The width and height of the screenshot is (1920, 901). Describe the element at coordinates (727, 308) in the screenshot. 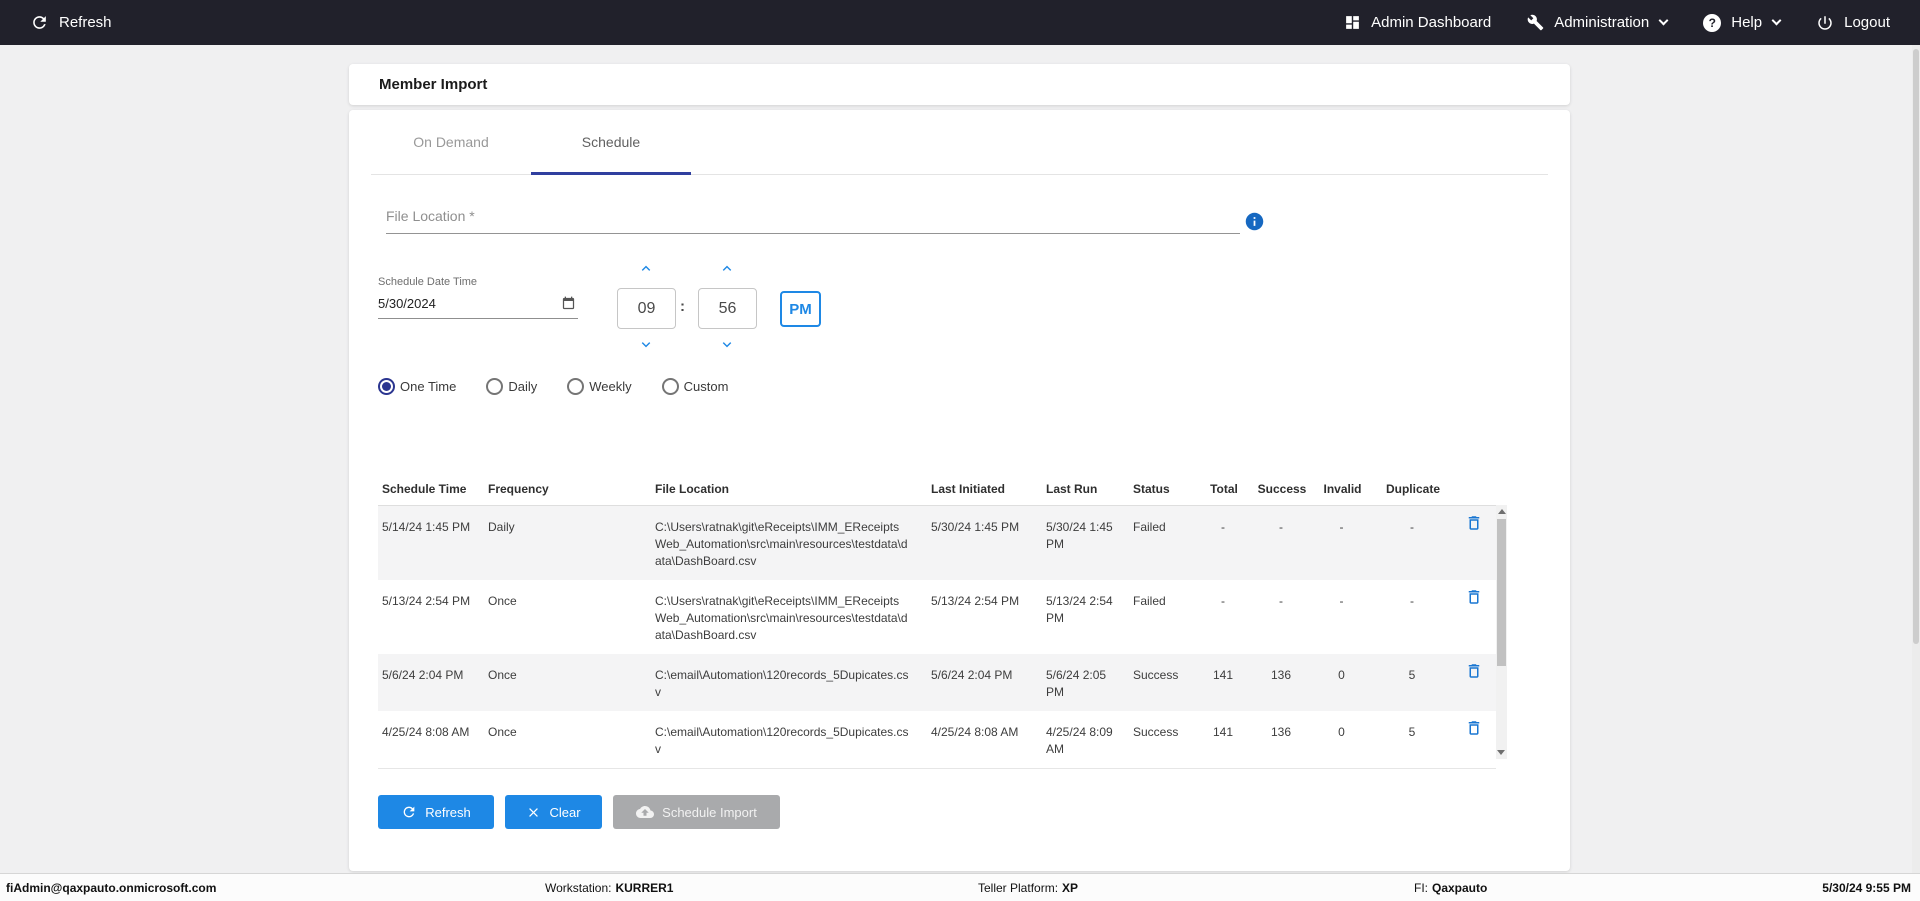

I see `minute-input` at that location.